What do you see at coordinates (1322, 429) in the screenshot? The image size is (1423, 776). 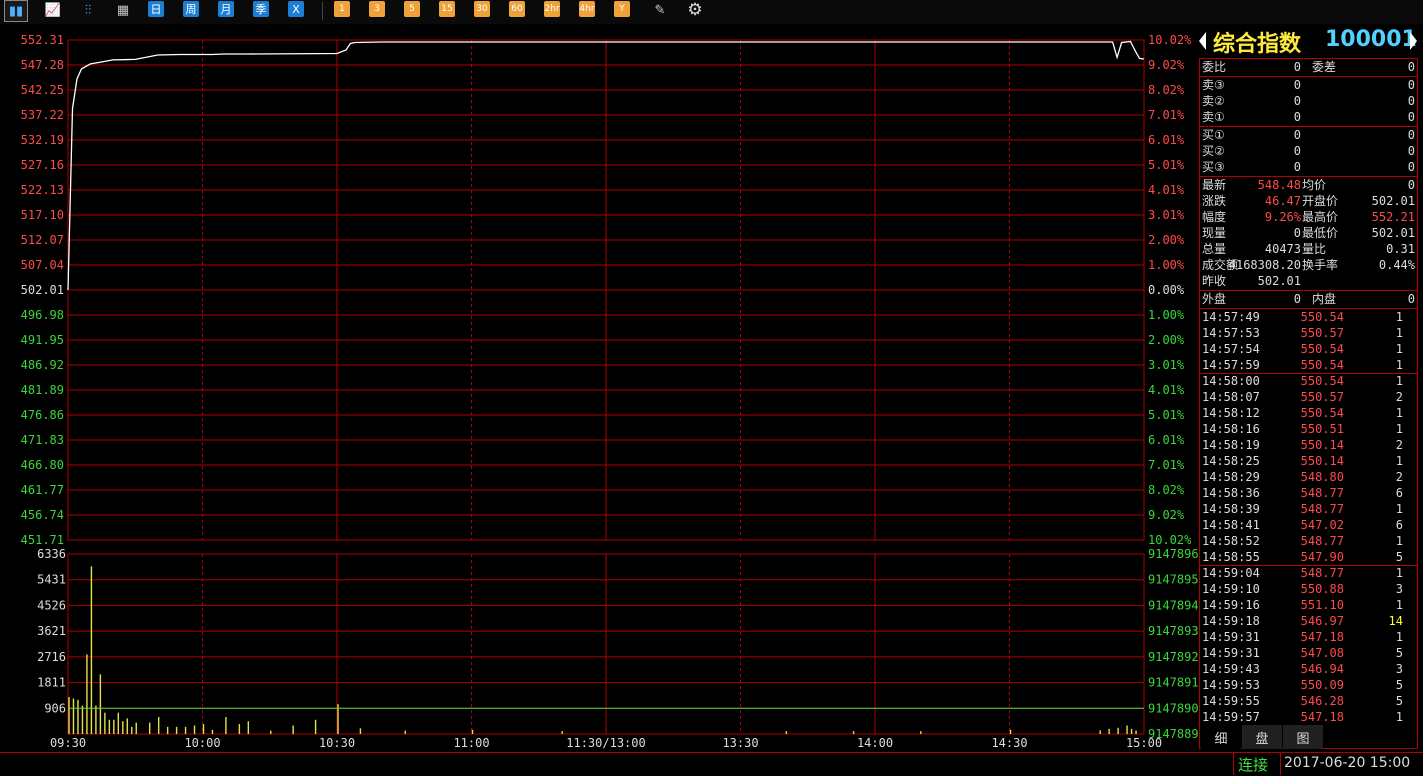 I see `trade-price: 550.51` at bounding box center [1322, 429].